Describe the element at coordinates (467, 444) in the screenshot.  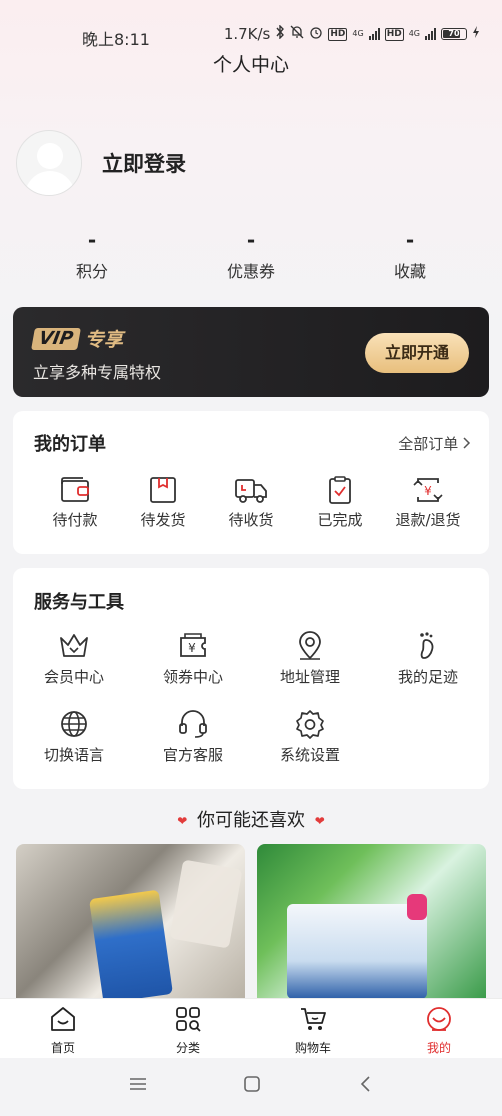
I see `chevron-right-icon` at that location.